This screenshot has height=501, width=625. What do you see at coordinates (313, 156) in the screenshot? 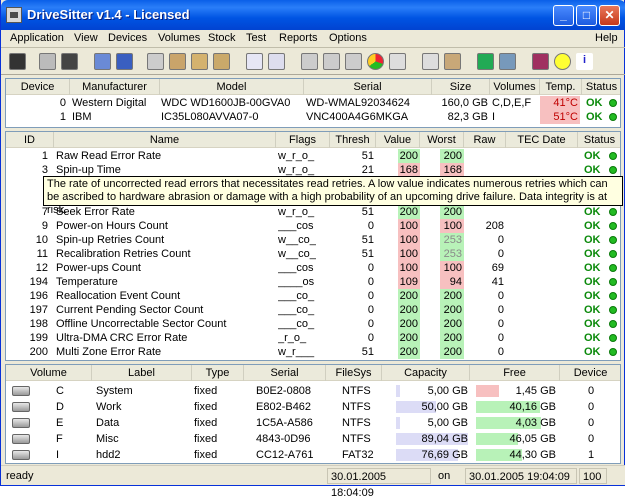
I see `smart-row: 1 Raw Read Error Rate w_r_o_ 51 200 200 OK` at bounding box center [313, 156].